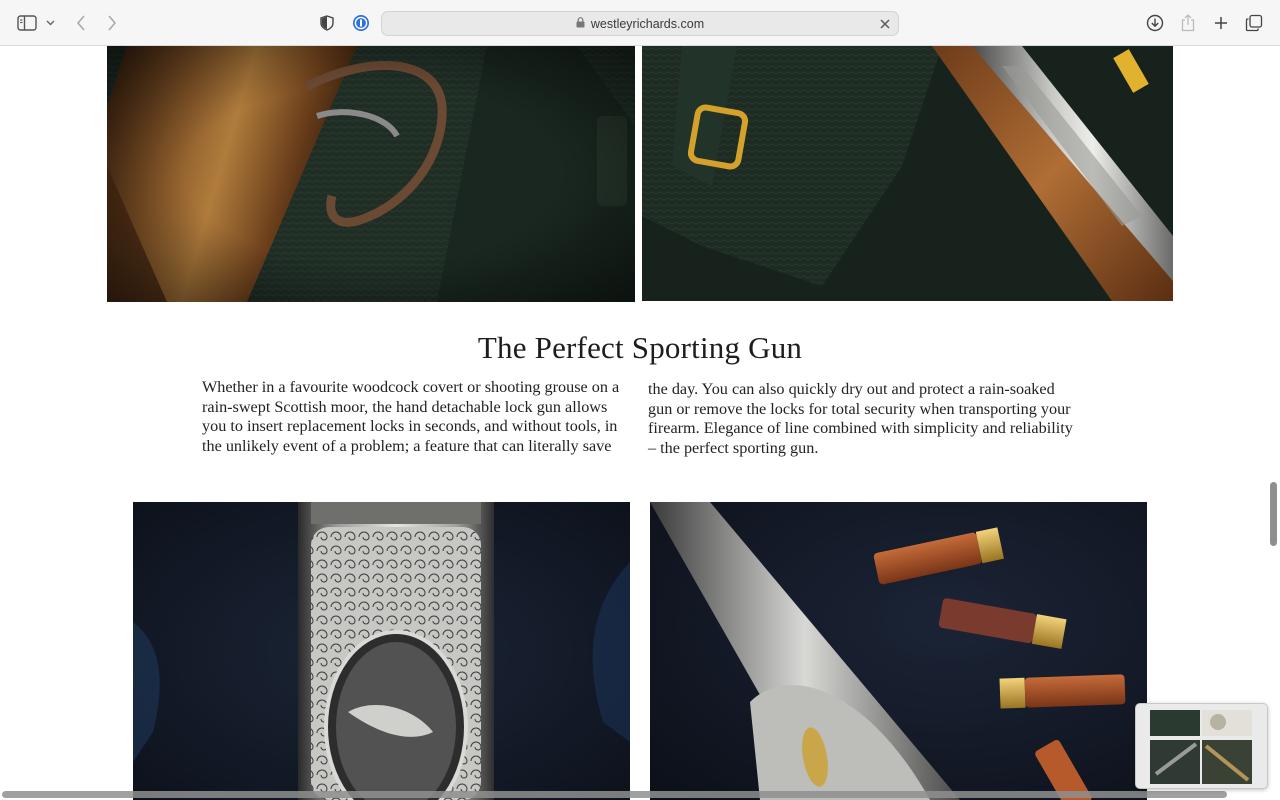 This screenshot has width=1280, height=800. Describe the element at coordinates (614, 794) in the screenshot. I see `horizontal-scrollbar` at that location.